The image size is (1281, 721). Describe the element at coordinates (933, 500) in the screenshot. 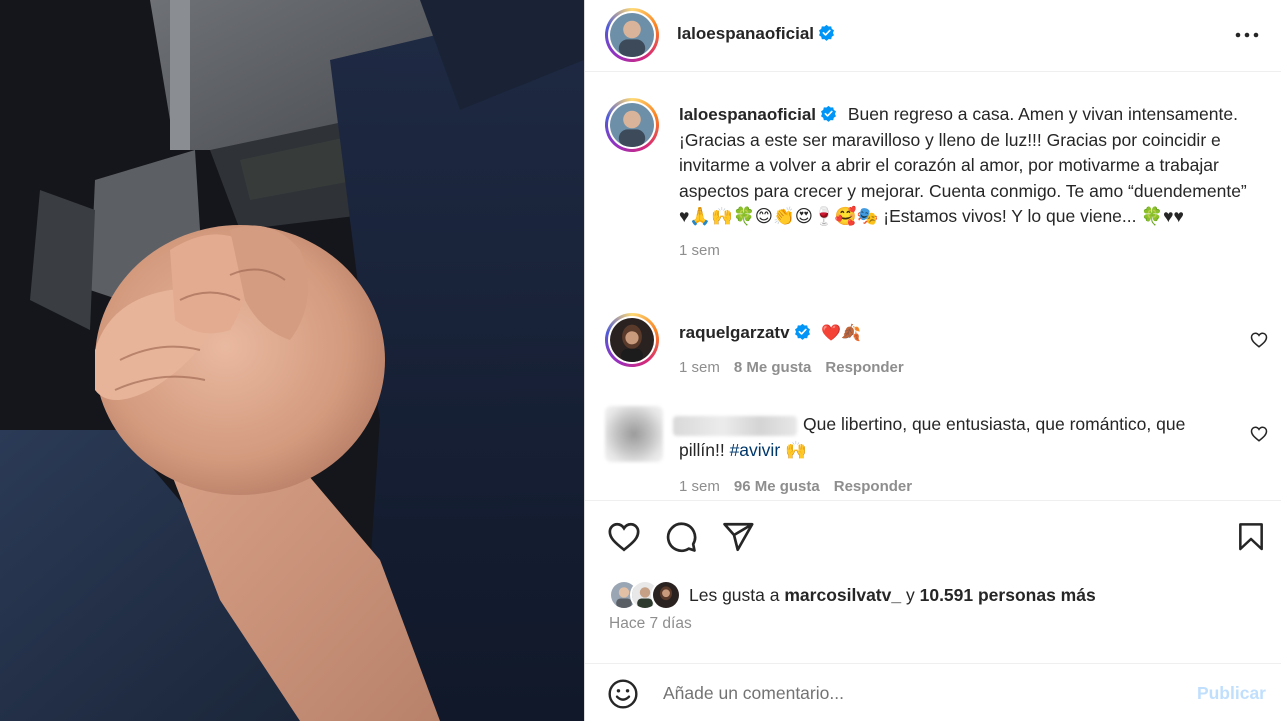

I see `divider` at that location.